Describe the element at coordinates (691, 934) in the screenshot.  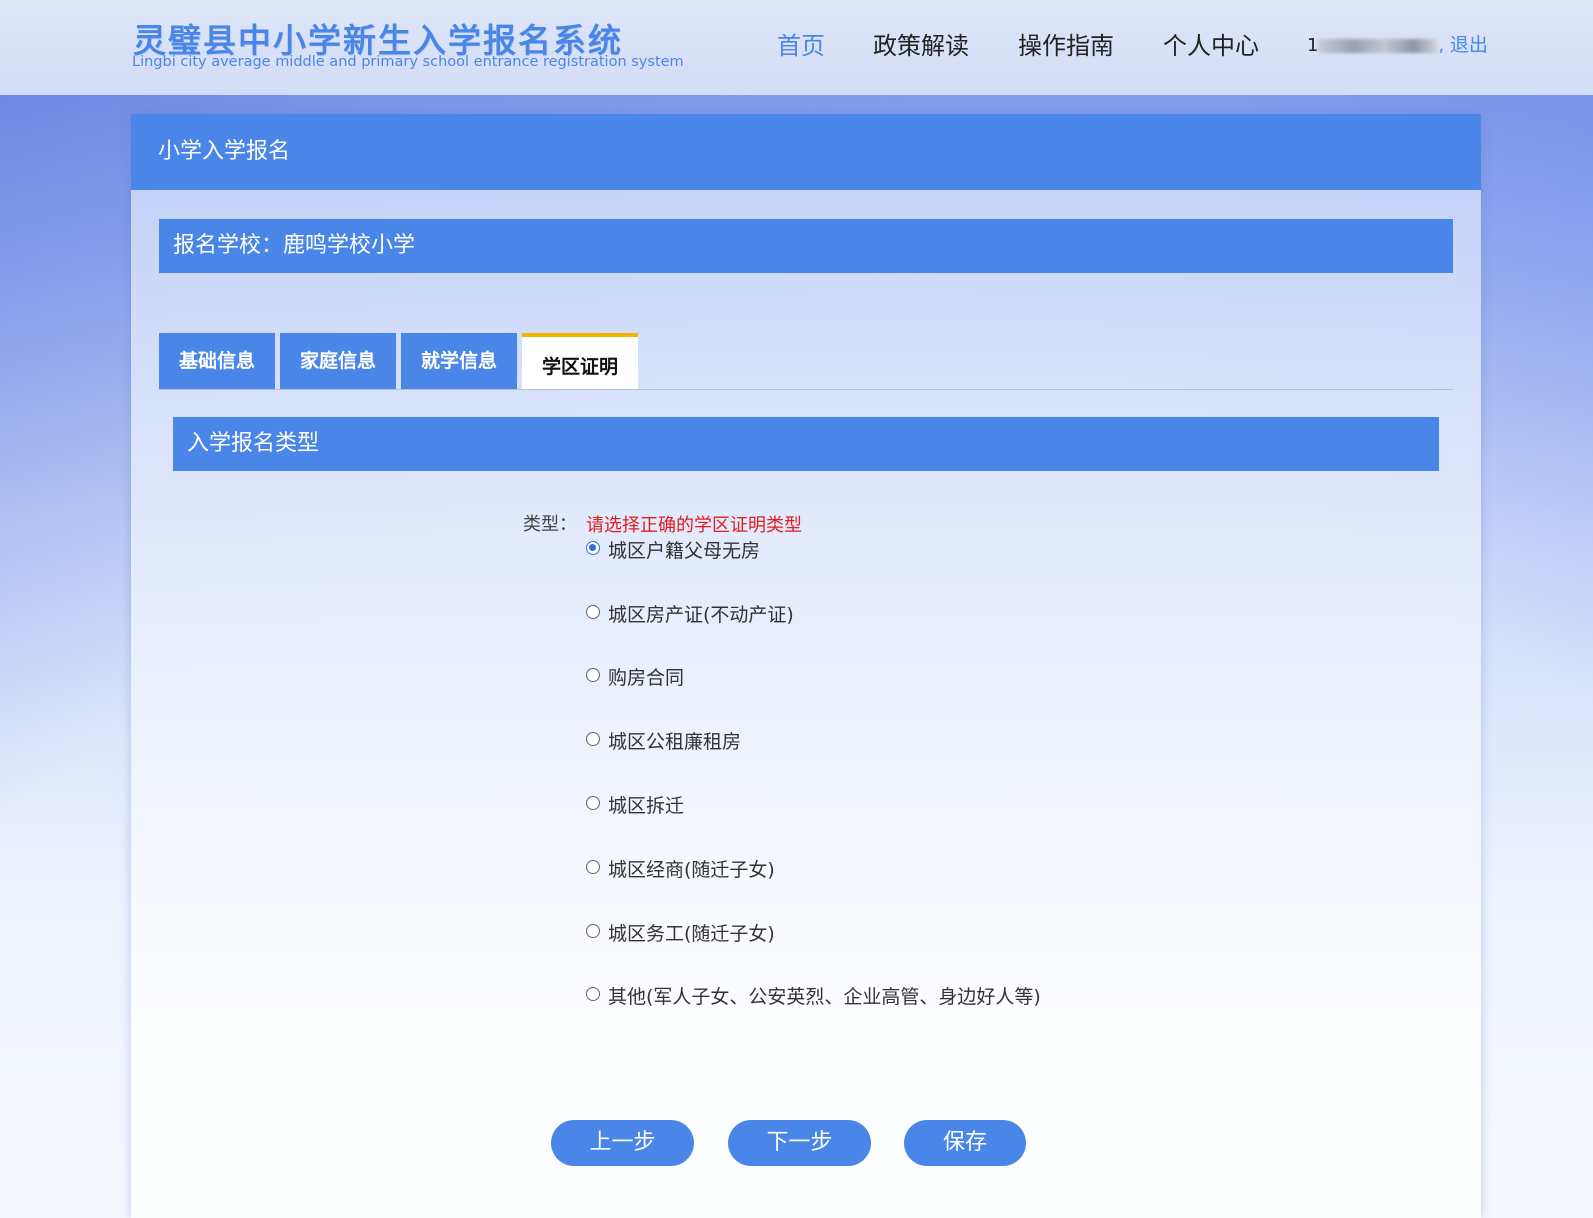
I see `option-label: 城区务工(随迁子女)` at that location.